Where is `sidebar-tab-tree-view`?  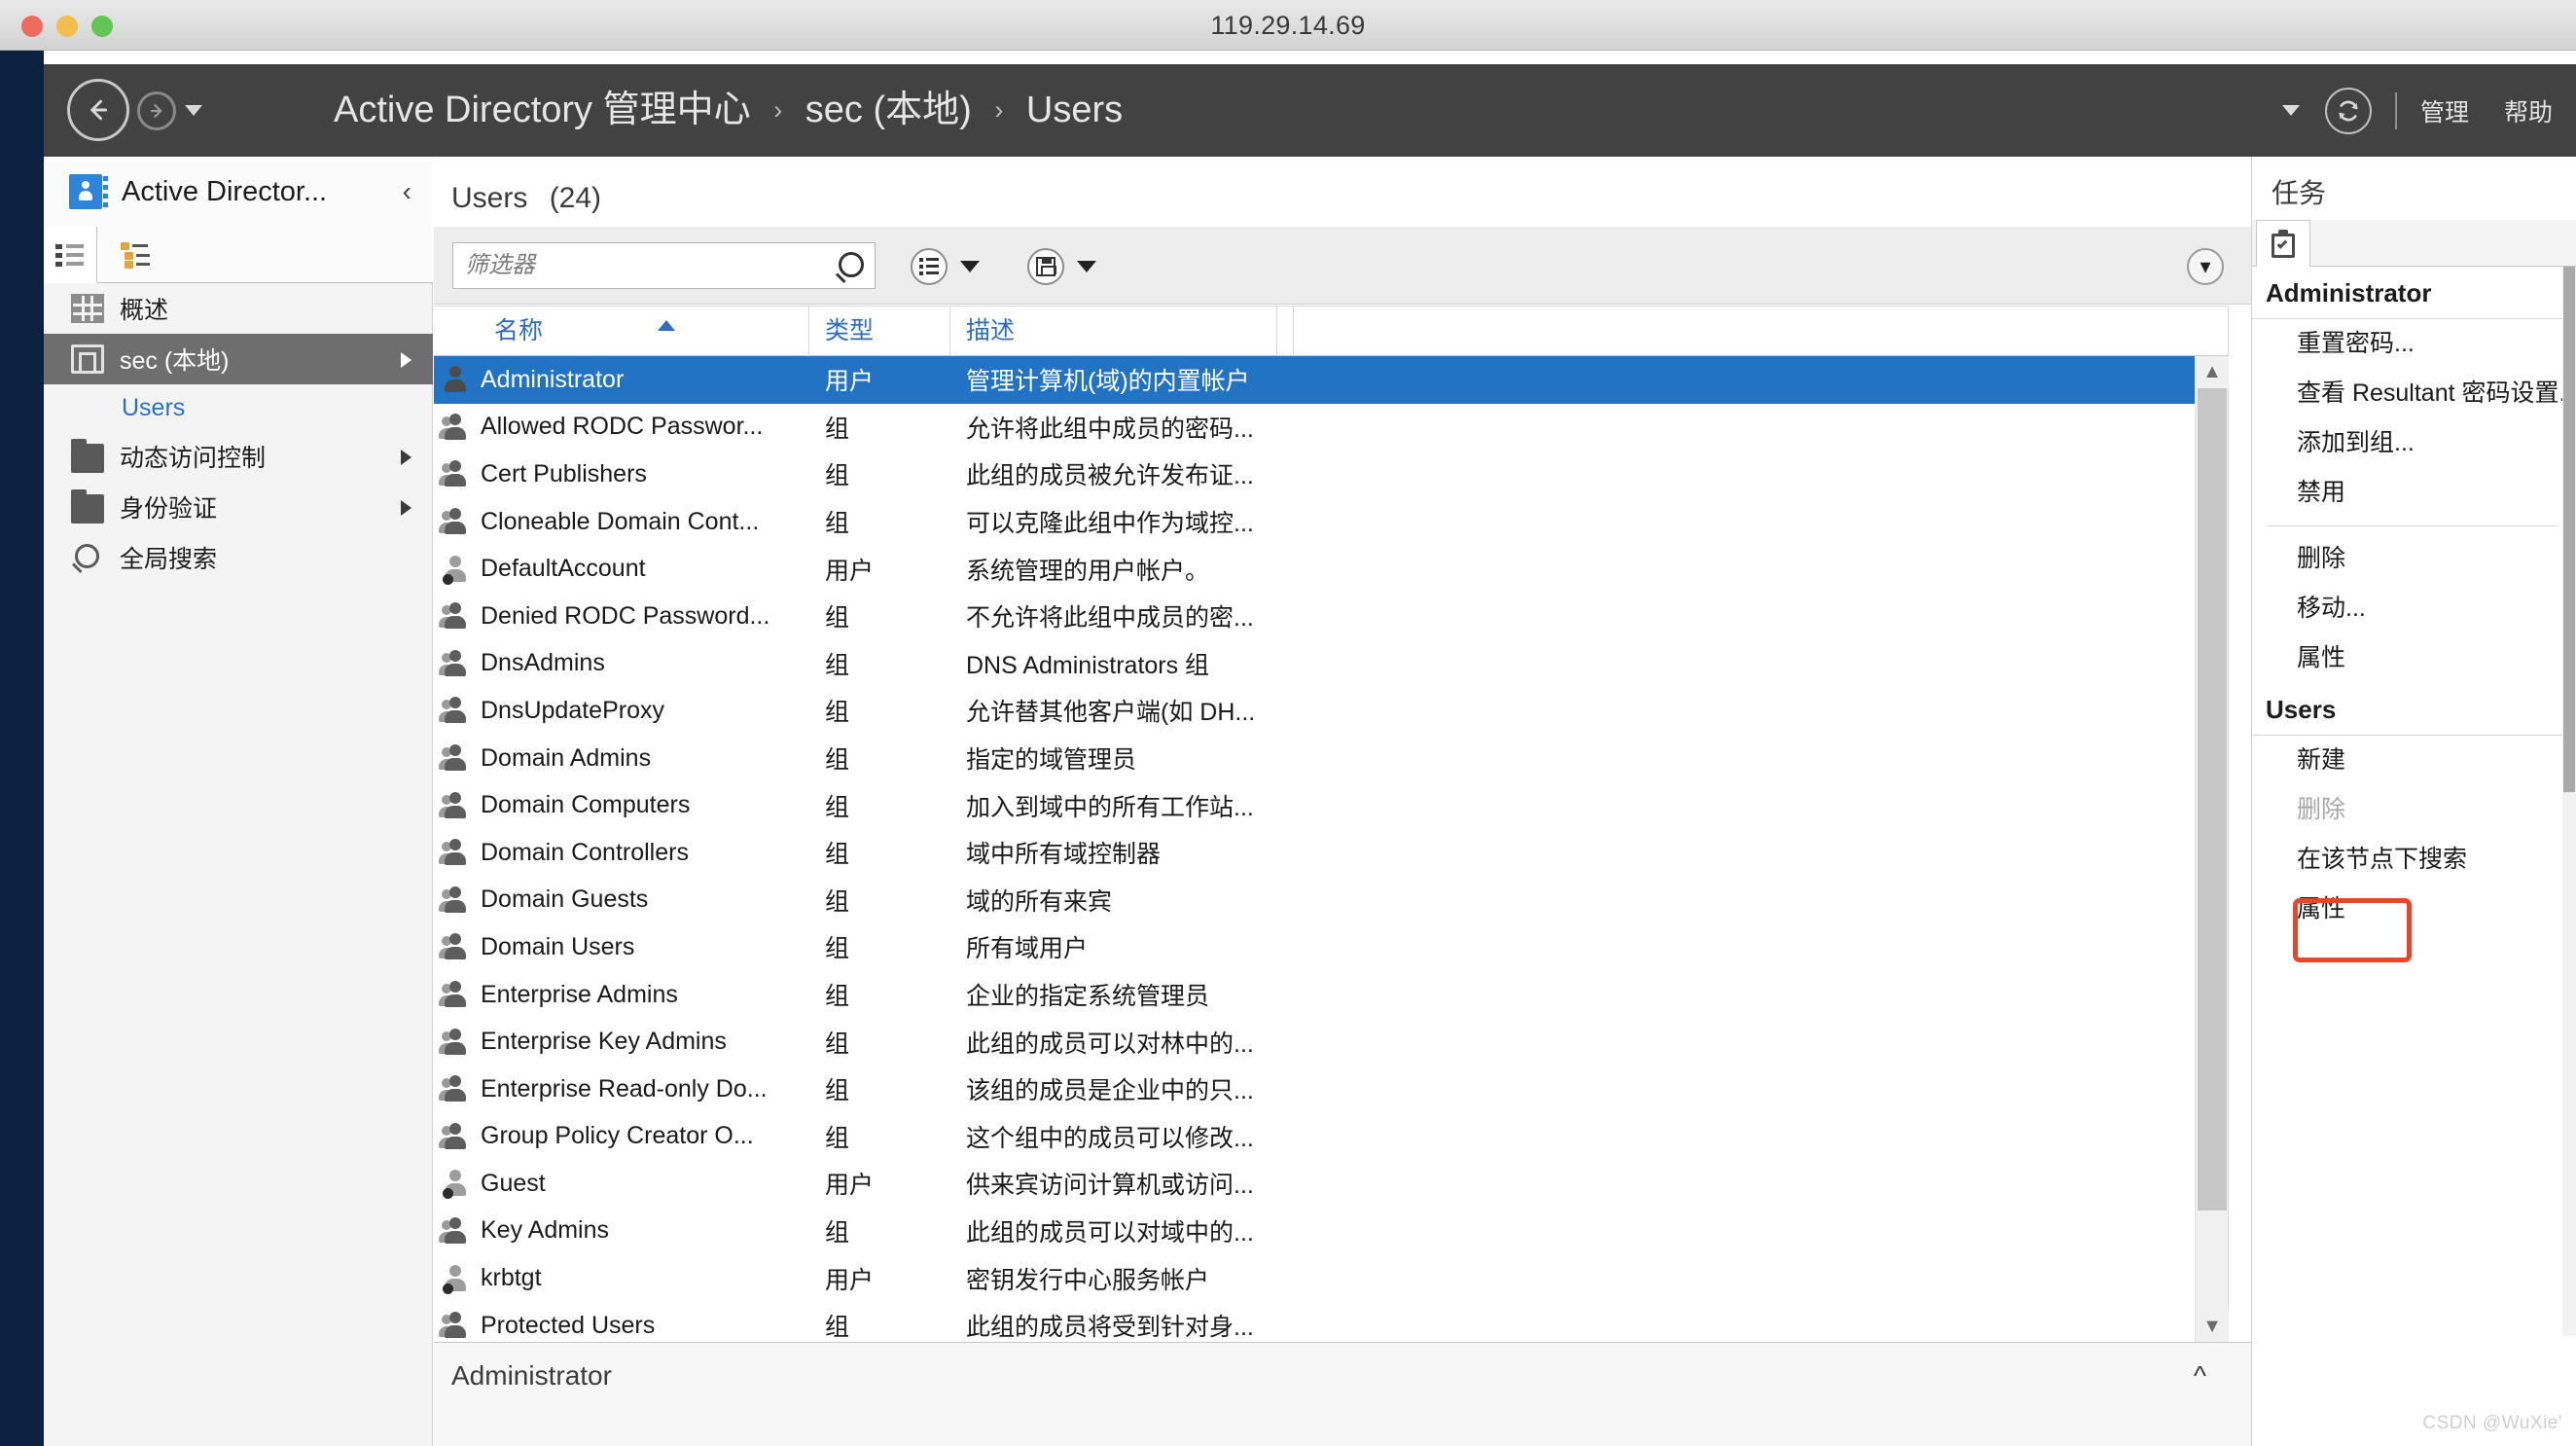 sidebar-tab-tree-view is located at coordinates (265, 255).